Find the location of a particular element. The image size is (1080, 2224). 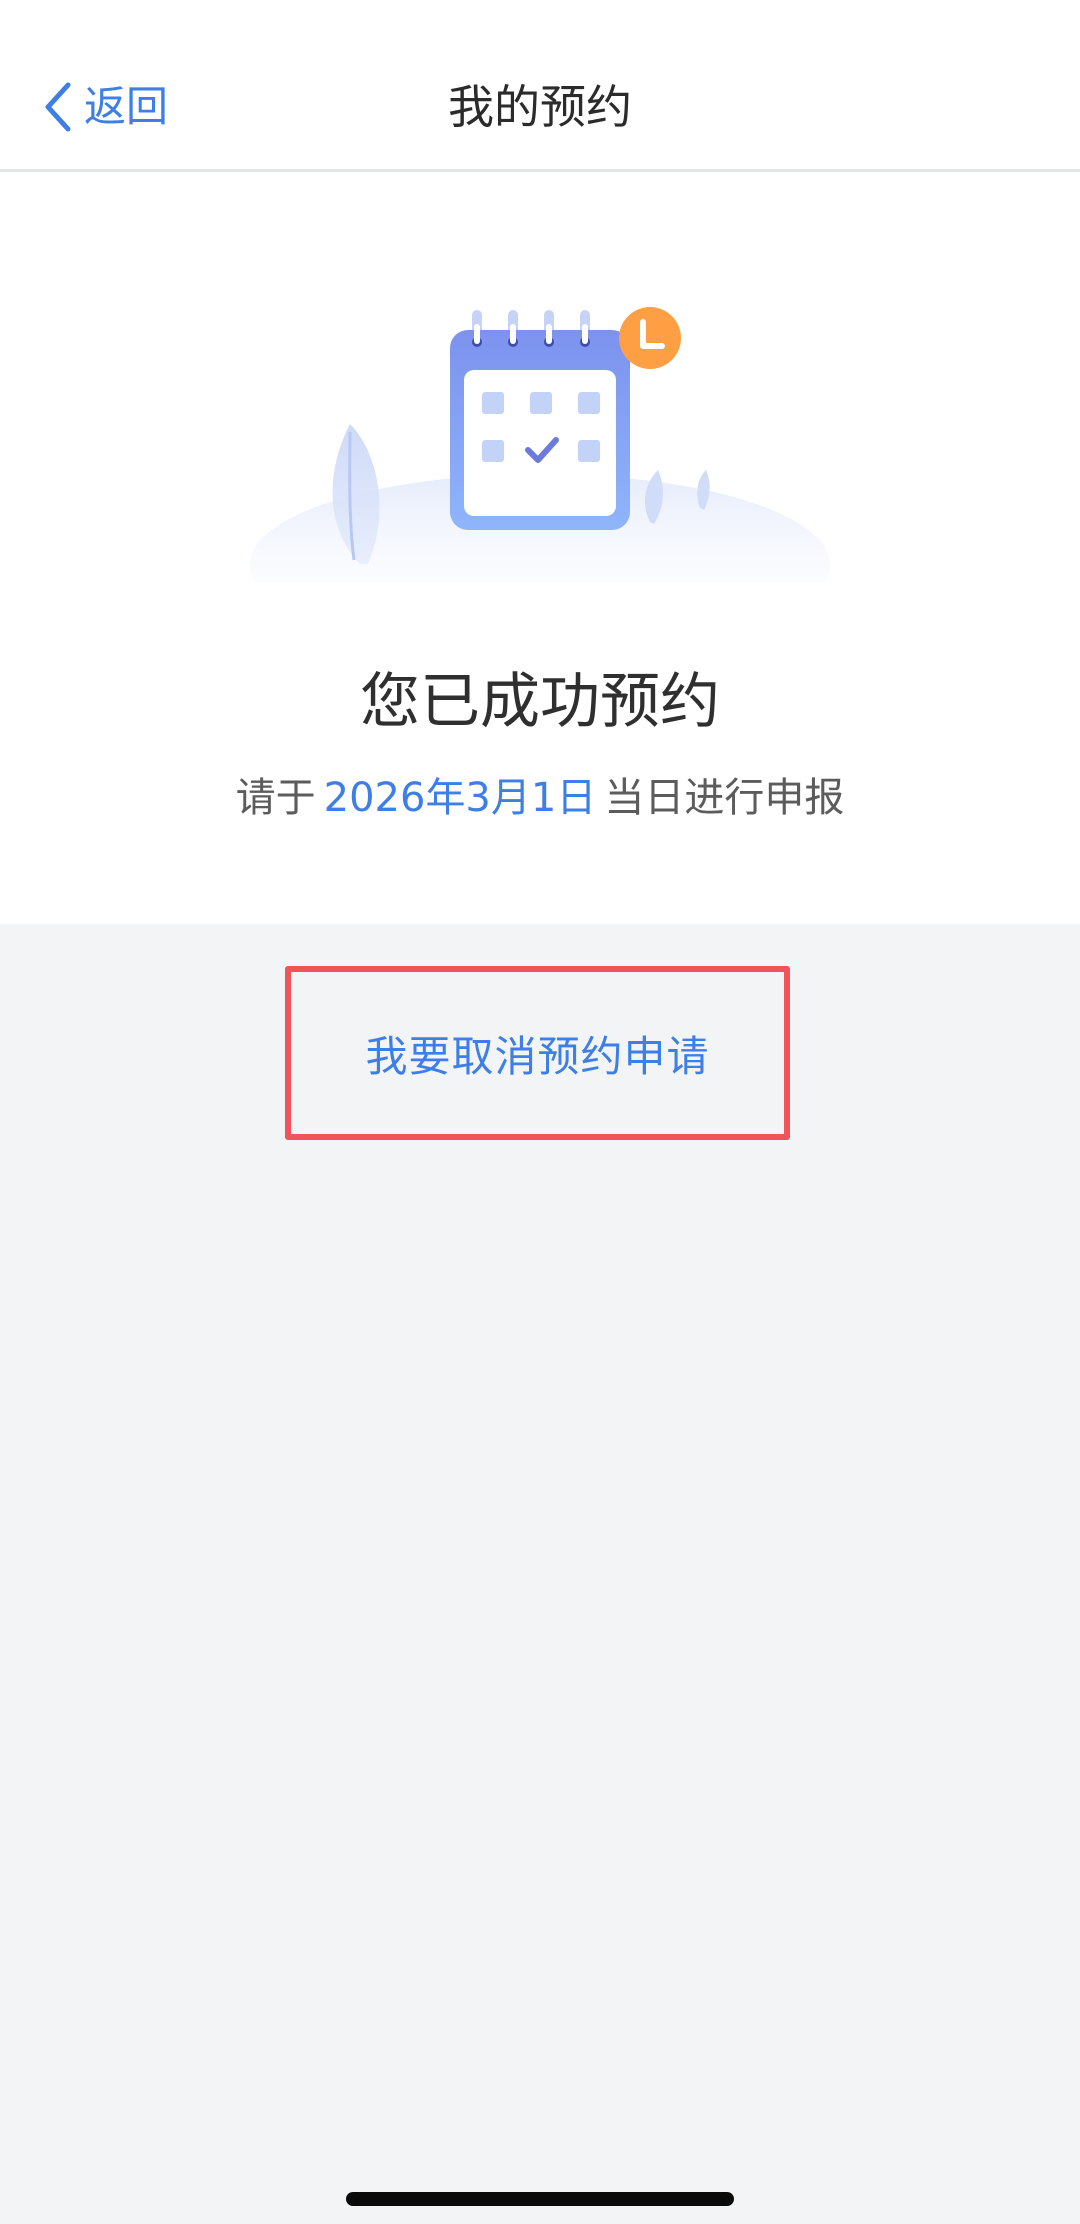

page-title: 我的预约 is located at coordinates (540, 107).